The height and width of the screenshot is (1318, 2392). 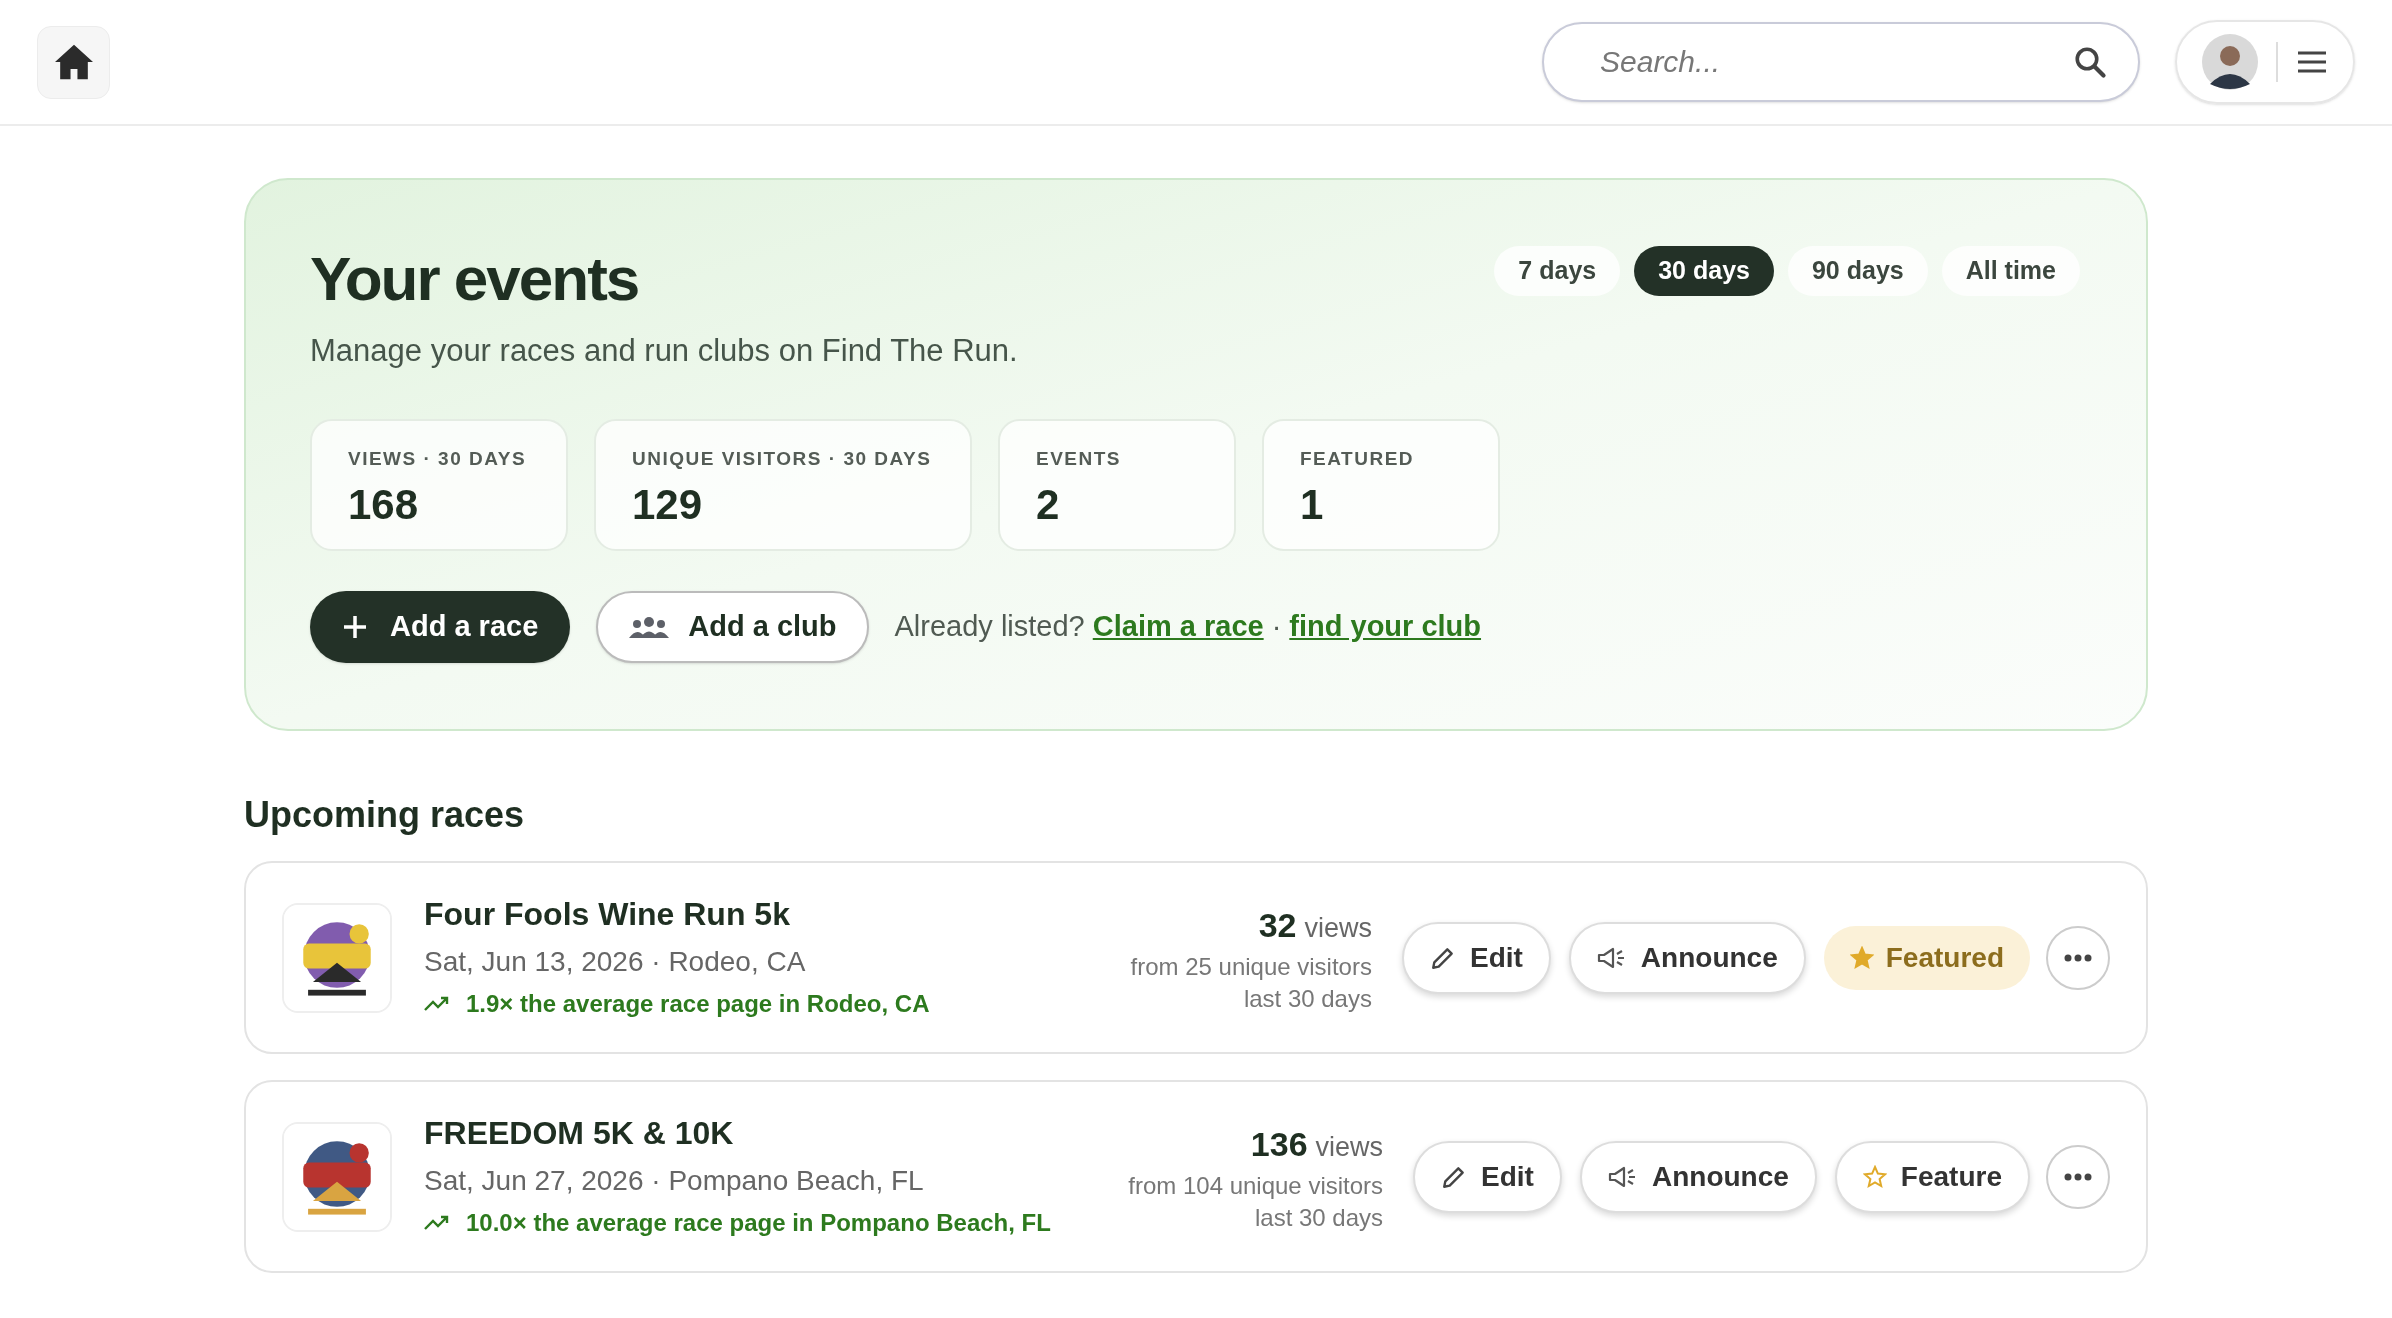 What do you see at coordinates (664, 351) in the screenshot?
I see `page-subtitle: Manage your races and run clubs on Find The Run.` at bounding box center [664, 351].